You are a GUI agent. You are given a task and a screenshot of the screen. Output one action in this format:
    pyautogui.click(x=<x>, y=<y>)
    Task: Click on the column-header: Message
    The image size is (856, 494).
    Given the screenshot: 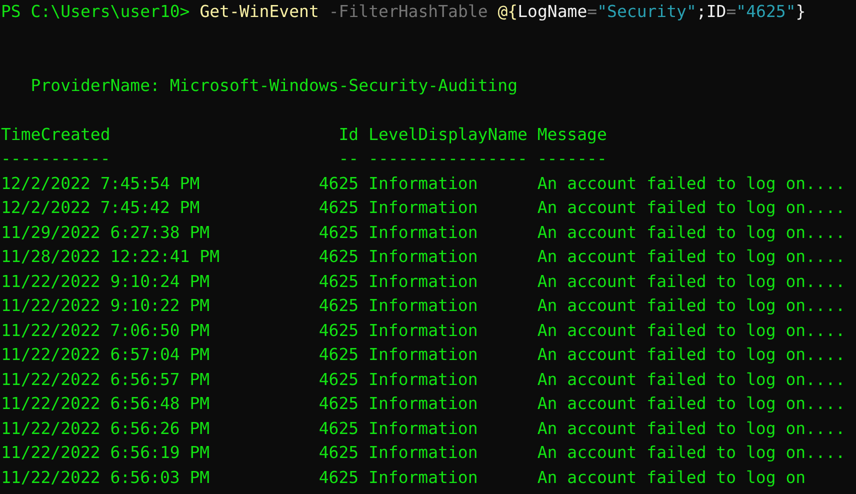 What is the action you would take?
    pyautogui.click(x=572, y=135)
    